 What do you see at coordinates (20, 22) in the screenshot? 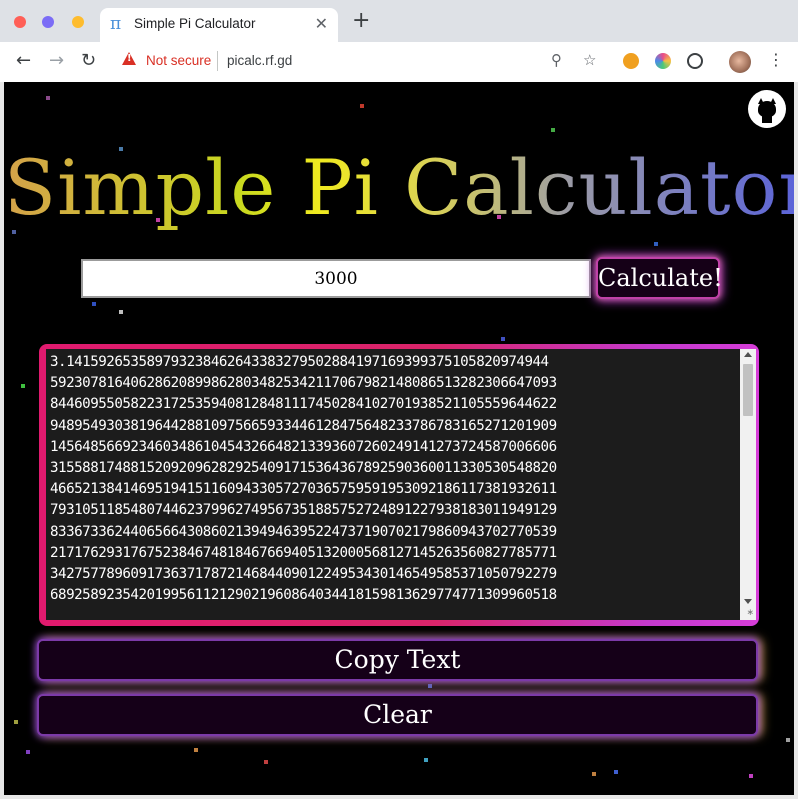
I see `window-close-dot` at bounding box center [20, 22].